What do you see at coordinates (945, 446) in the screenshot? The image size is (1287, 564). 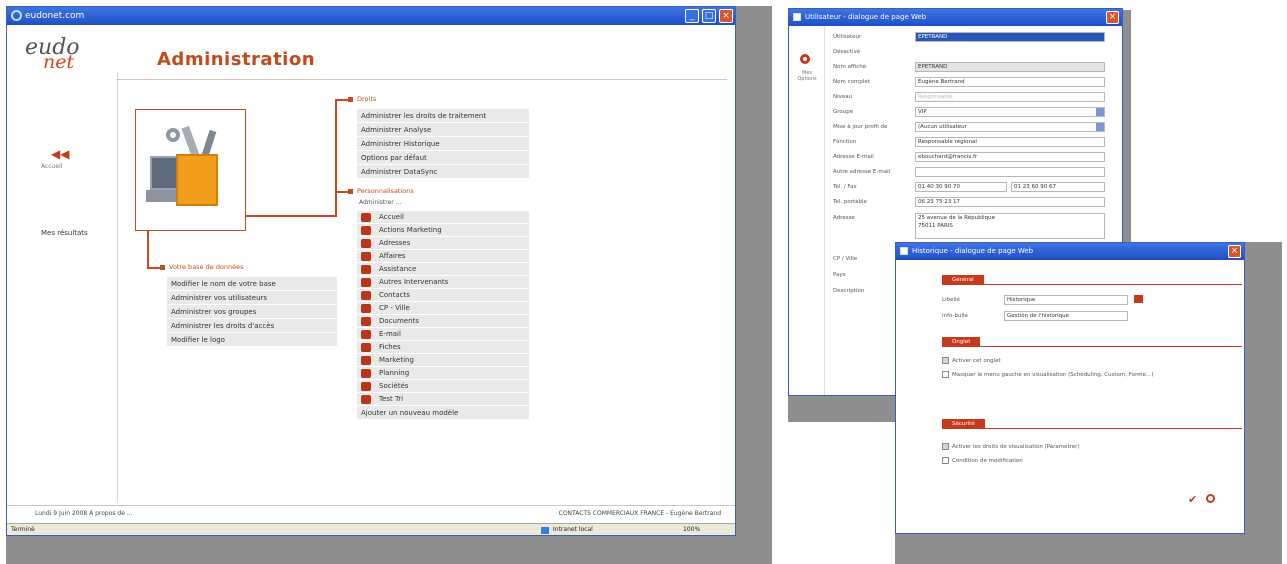 I see `view-rights-checkbox` at bounding box center [945, 446].